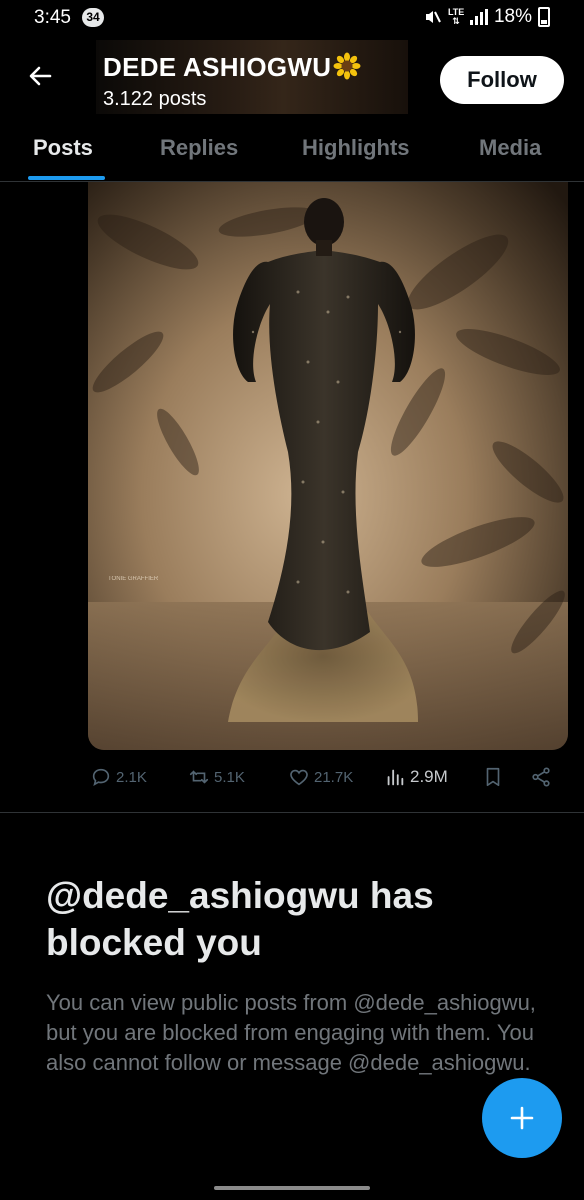  Describe the element at coordinates (429, 776) in the screenshot. I see `views-count: 2.9M` at that location.